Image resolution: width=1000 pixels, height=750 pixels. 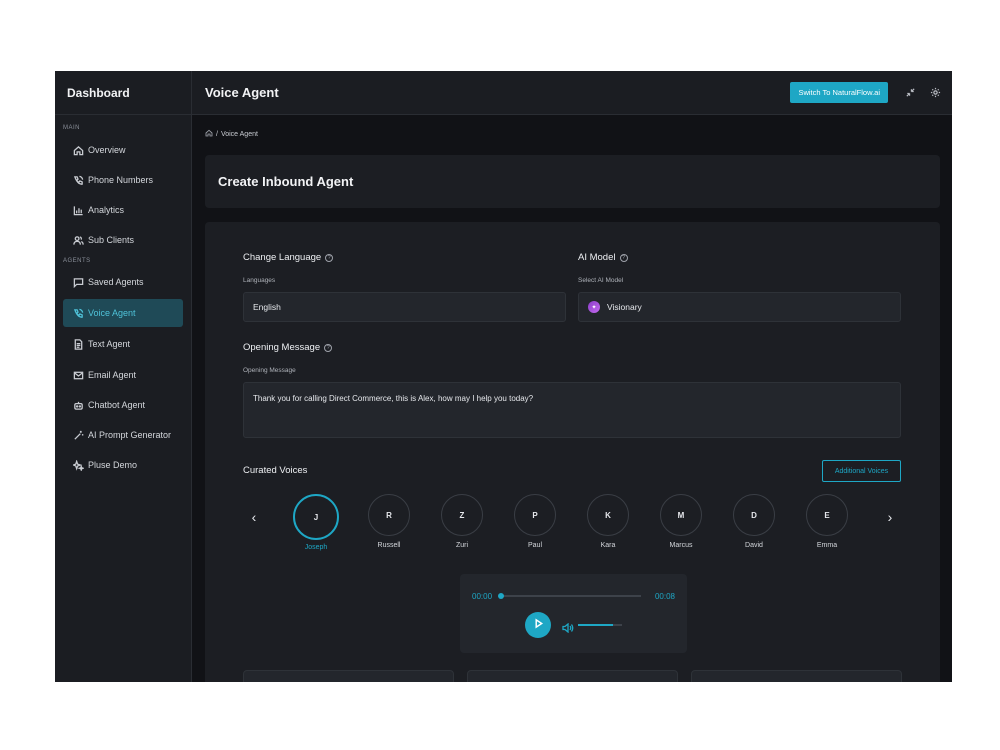 What do you see at coordinates (572, 181) in the screenshot?
I see `page-title-card: Create Inbound Agent` at bounding box center [572, 181].